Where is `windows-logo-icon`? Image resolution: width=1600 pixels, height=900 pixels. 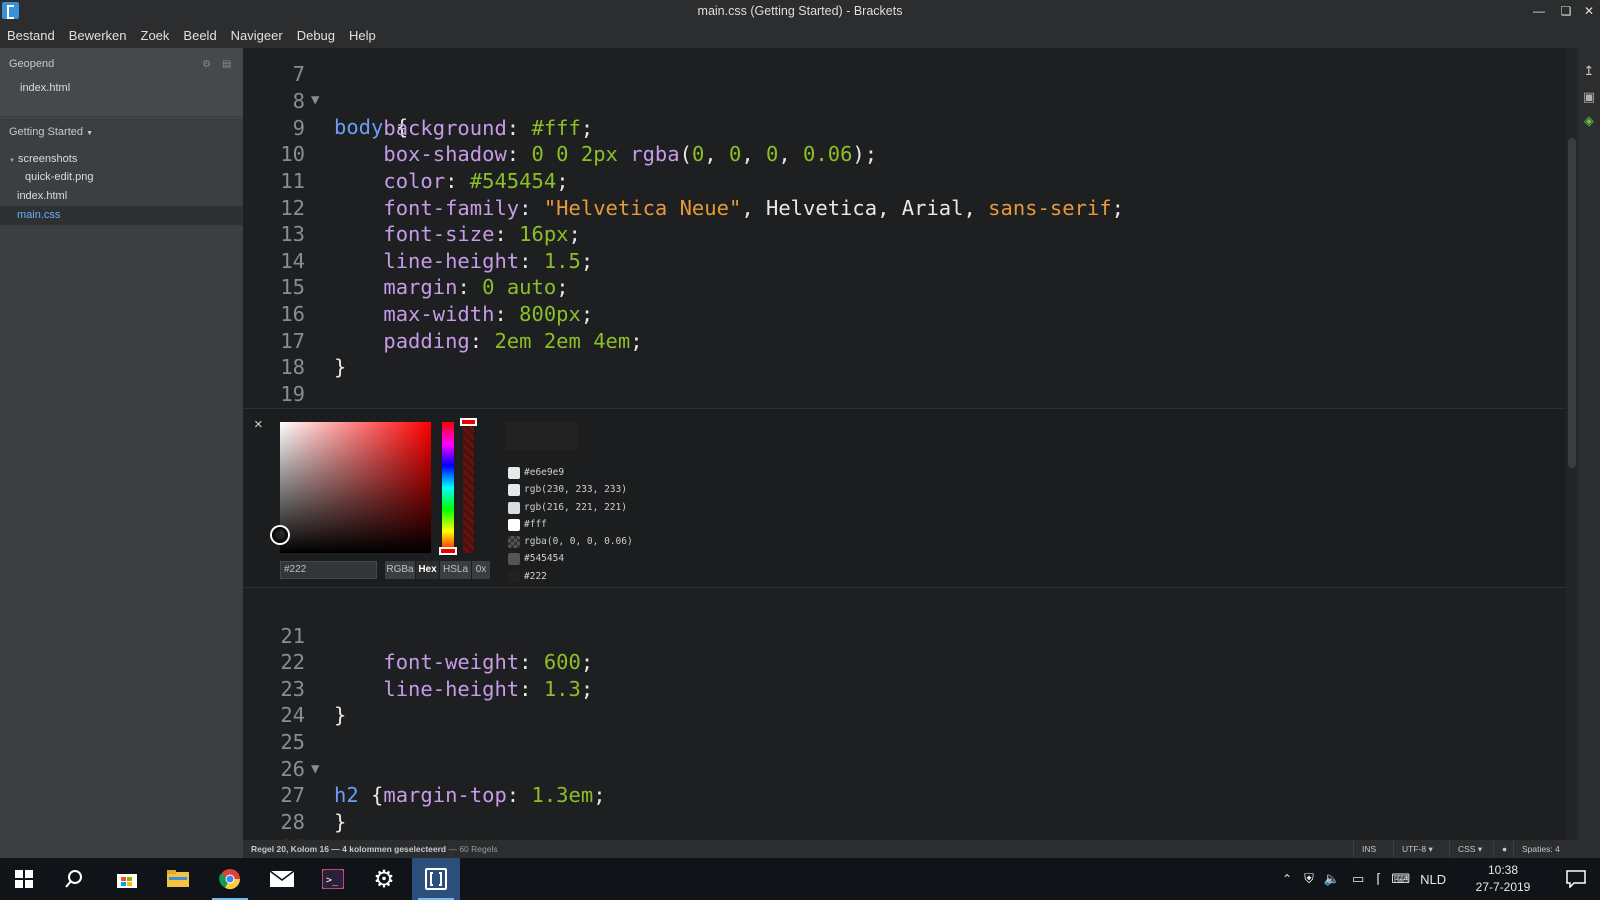
windows-logo-icon is located at coordinates (24, 879).